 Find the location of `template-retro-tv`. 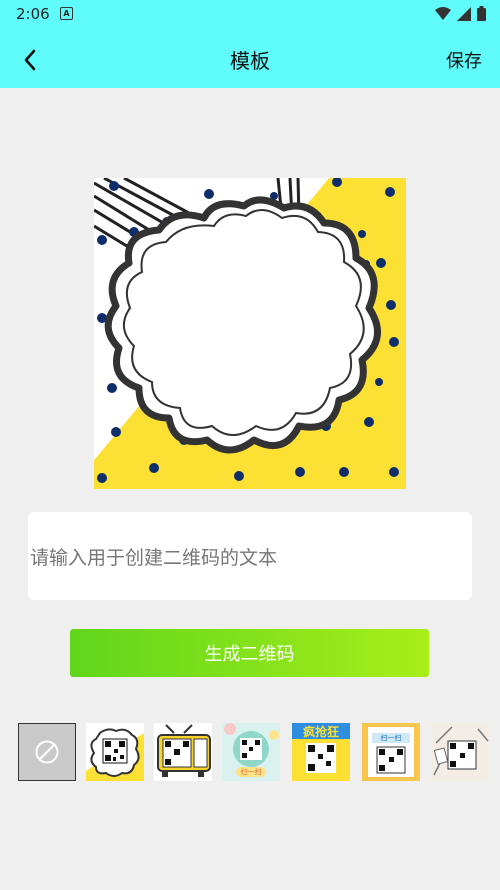

template-retro-tv is located at coordinates (183, 752).